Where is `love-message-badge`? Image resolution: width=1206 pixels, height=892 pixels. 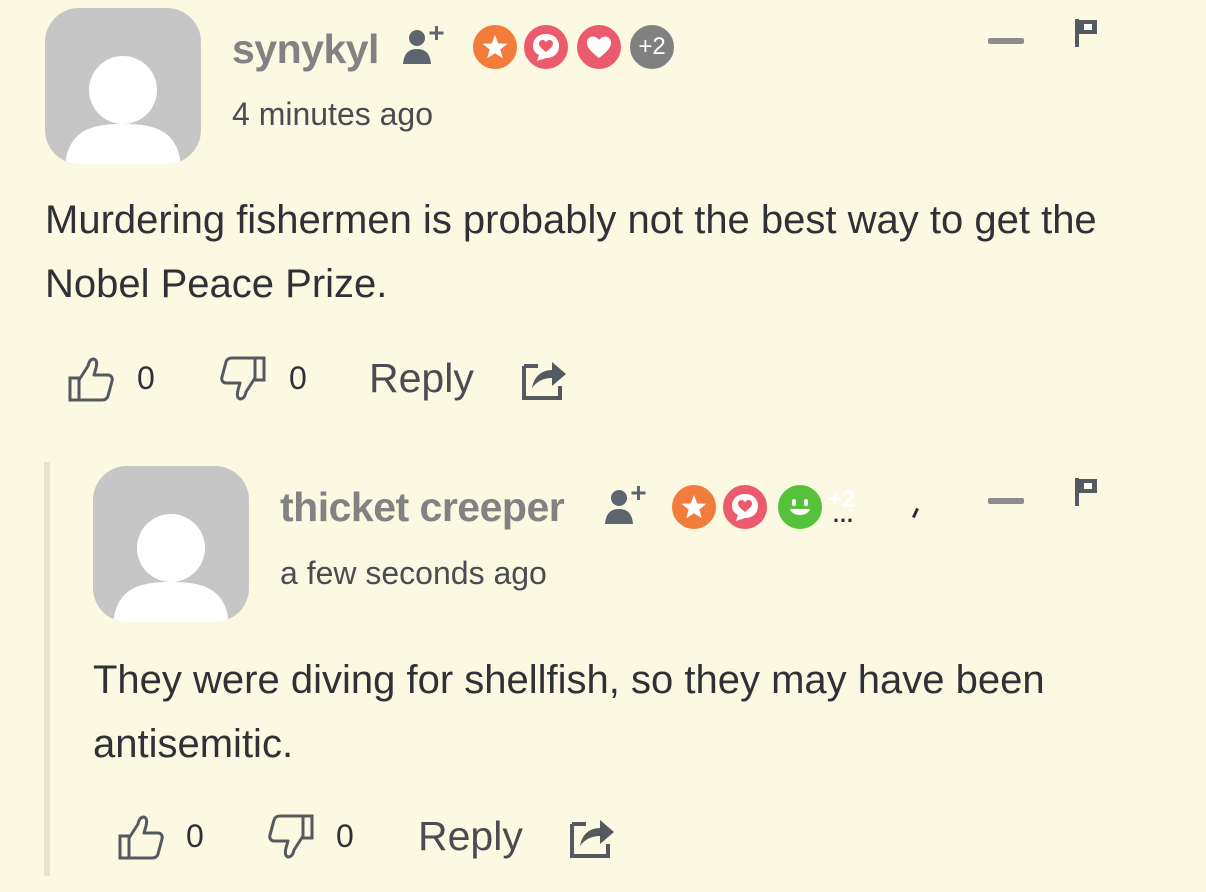
love-message-badge is located at coordinates (745, 507).